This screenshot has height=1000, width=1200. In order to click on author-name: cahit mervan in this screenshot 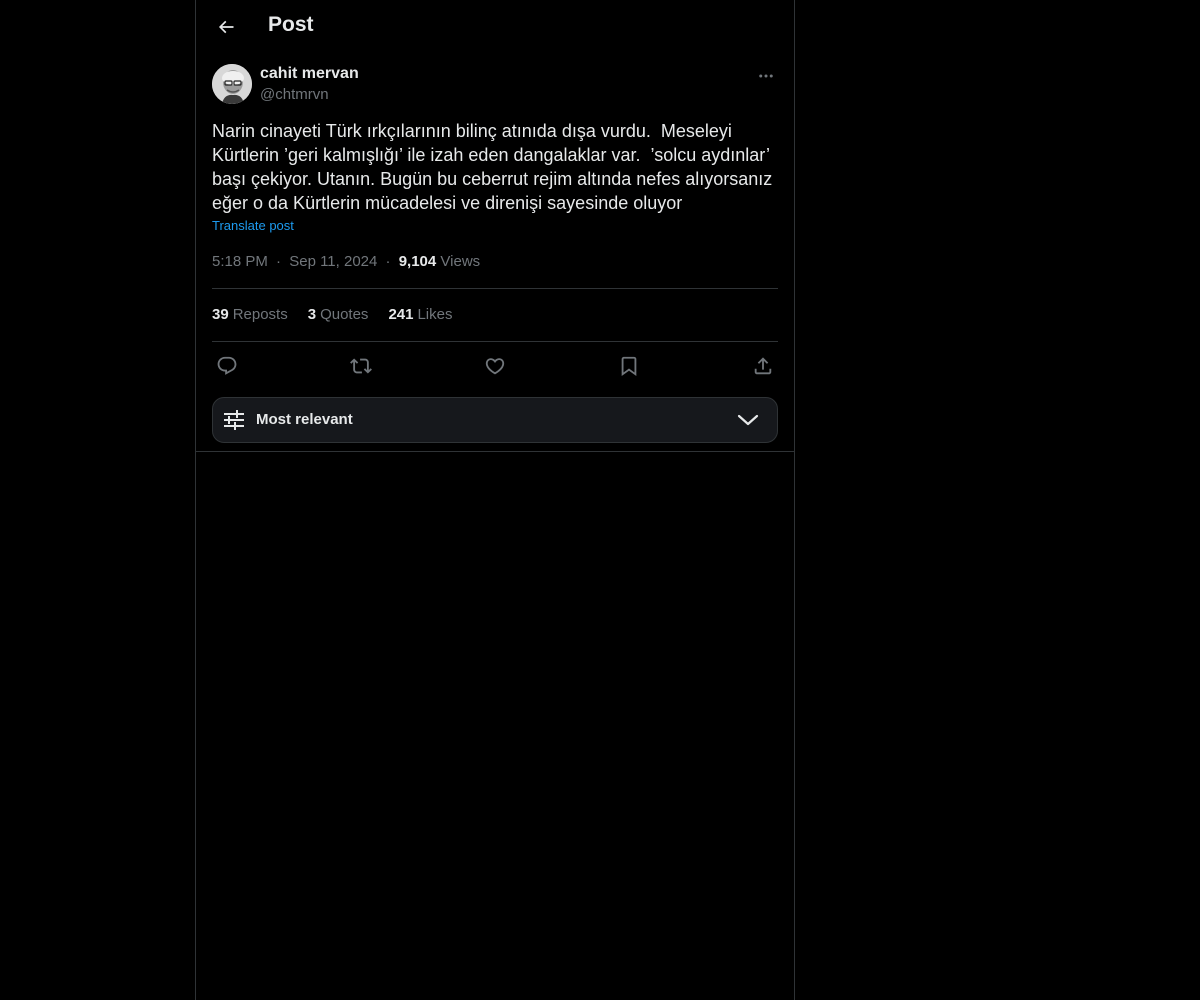, I will do `click(309, 74)`.